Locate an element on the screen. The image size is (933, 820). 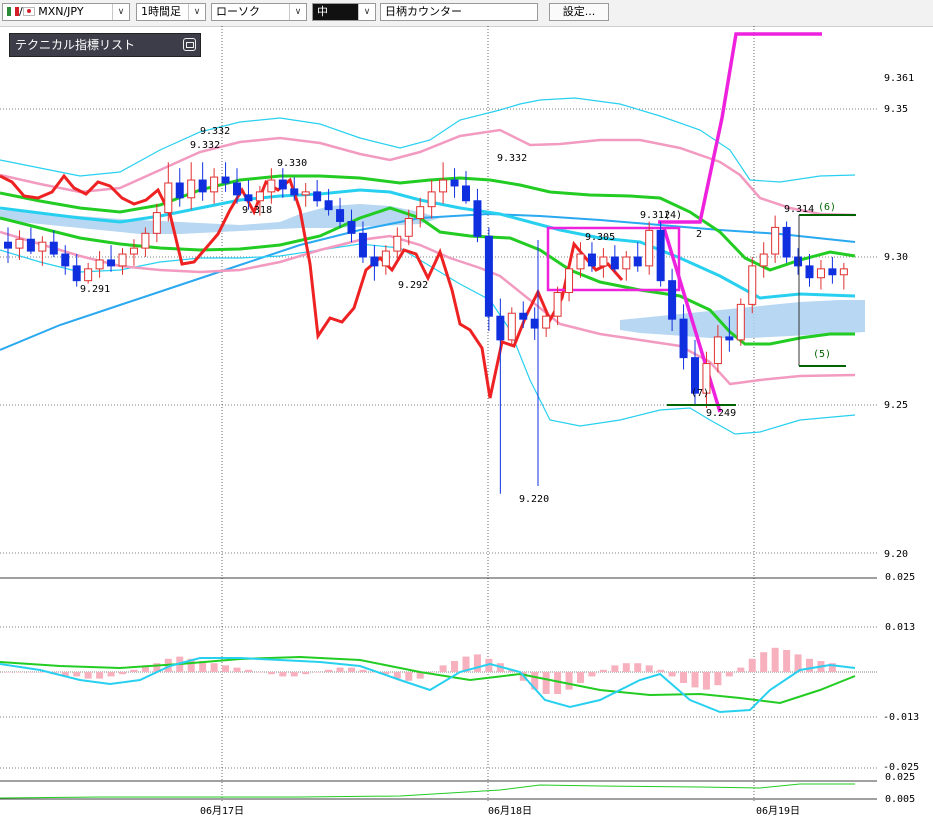
date-axis-label: 06月19日 is located at coordinates (778, 811).